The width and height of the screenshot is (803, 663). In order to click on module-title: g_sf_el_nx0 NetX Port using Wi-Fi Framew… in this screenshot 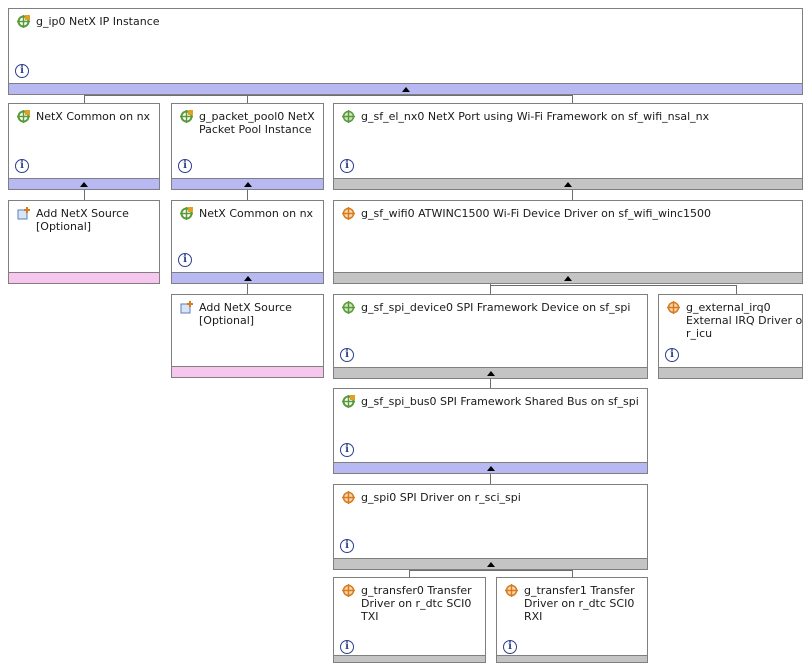, I will do `click(535, 116)`.